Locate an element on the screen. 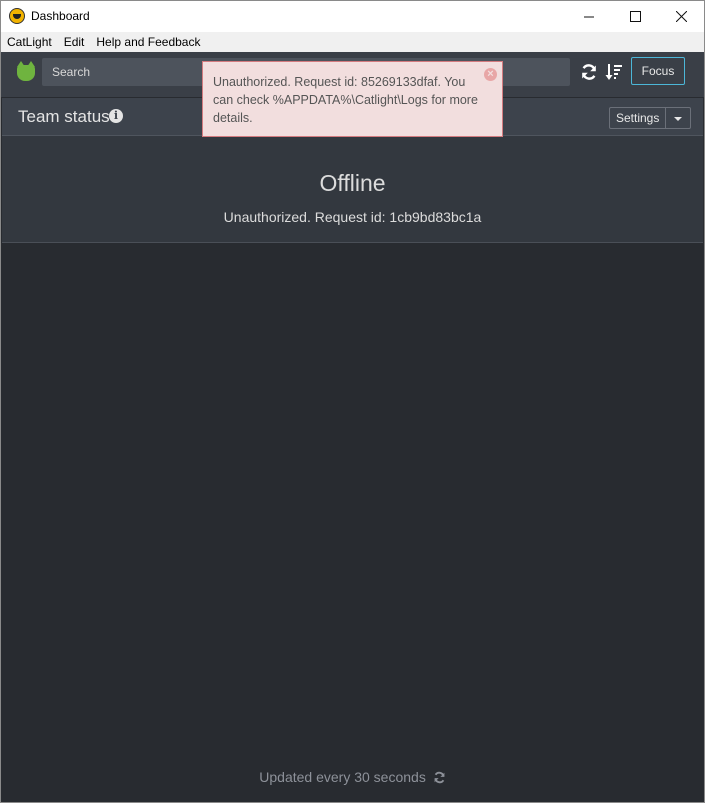 This screenshot has height=803, width=705. title-bar: Dashboard is located at coordinates (352, 16).